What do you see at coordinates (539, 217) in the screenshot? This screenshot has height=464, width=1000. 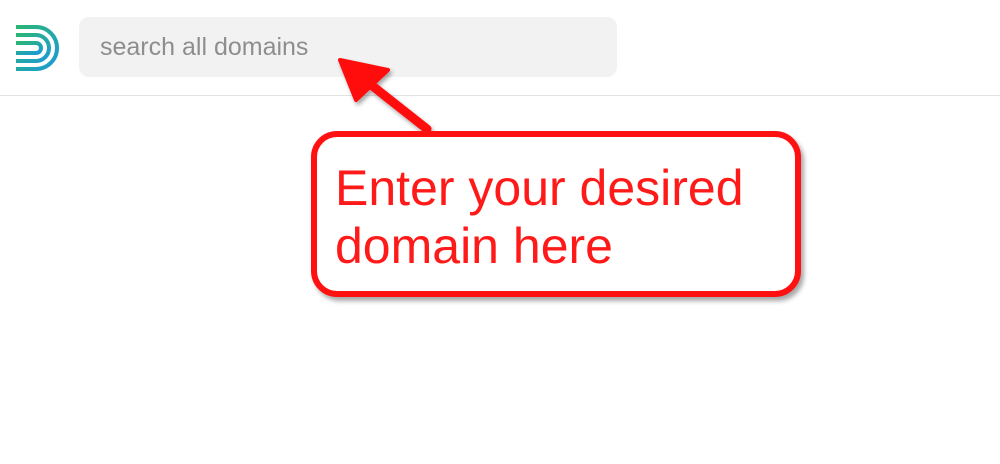 I see `callout-text: Enter your desired domain here` at bounding box center [539, 217].